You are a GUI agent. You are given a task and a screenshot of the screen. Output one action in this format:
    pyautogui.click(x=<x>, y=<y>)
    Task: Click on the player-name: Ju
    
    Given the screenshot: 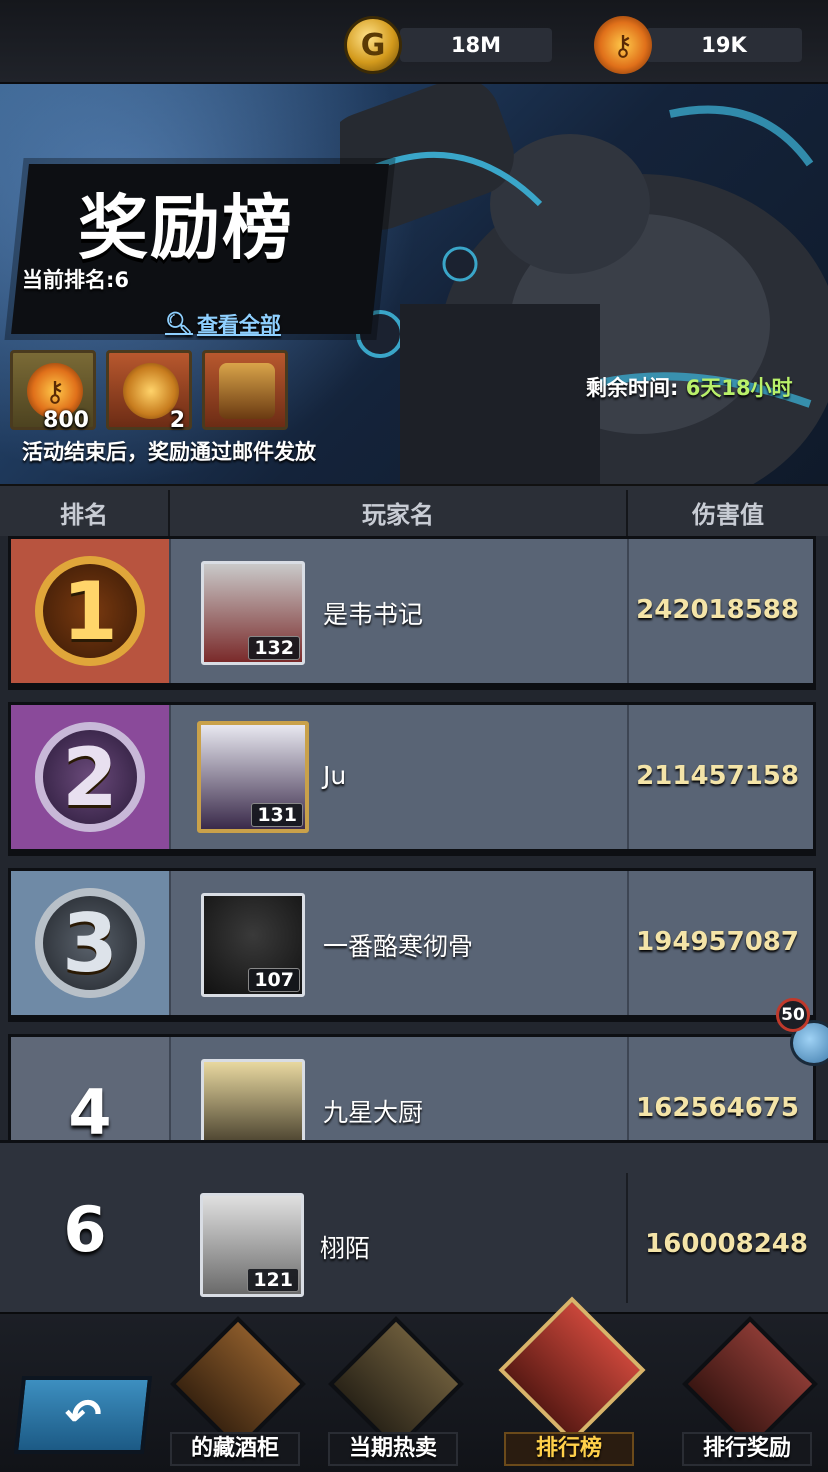 What is the action you would take?
    pyautogui.click(x=335, y=775)
    